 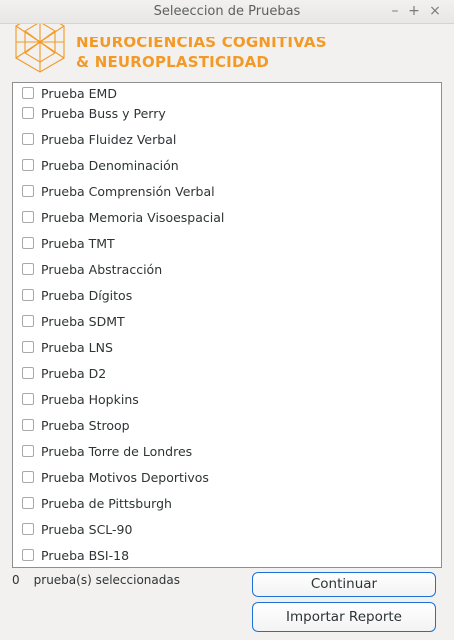 I want to click on test-label: Prueba SCL-90, so click(x=87, y=529).